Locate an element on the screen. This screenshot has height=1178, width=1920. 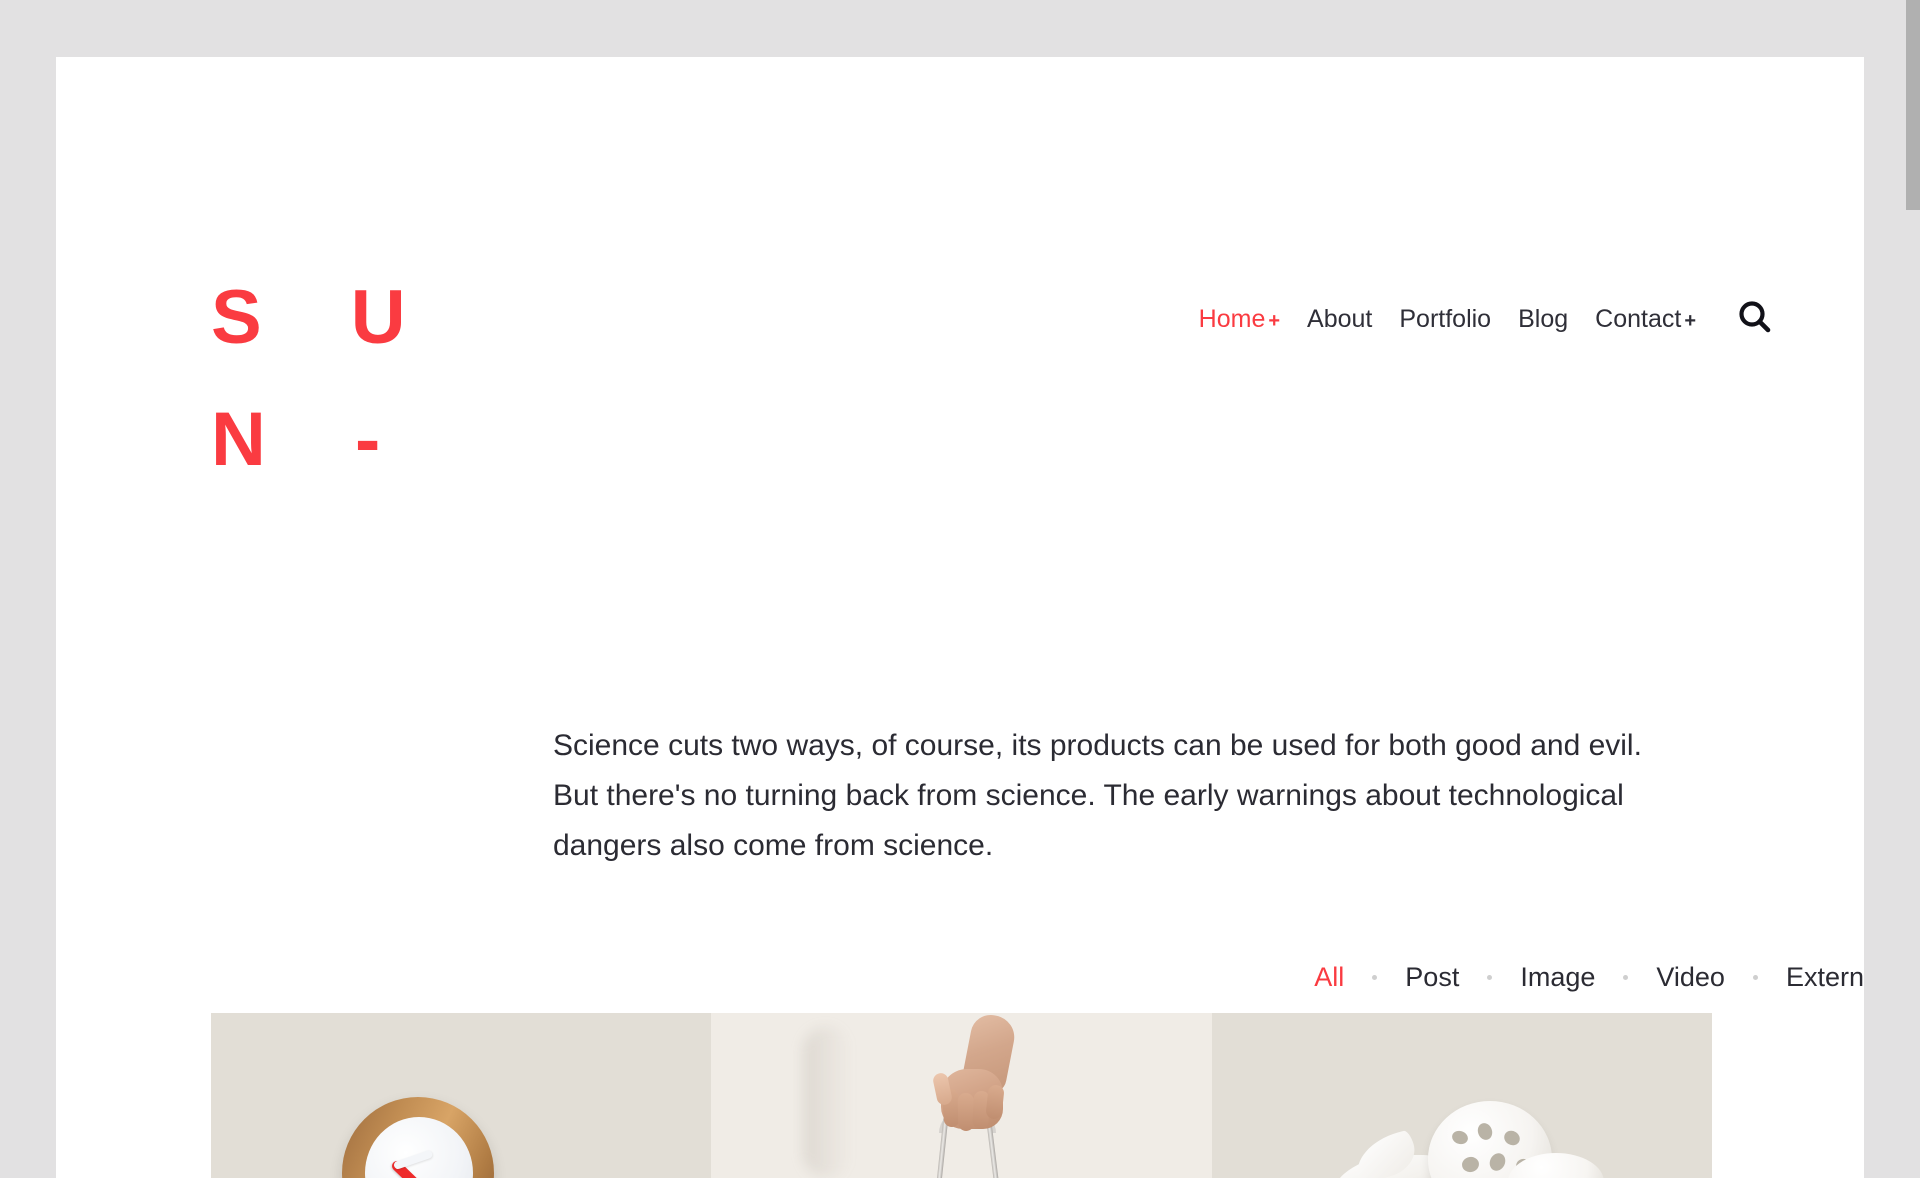
nav-item-about: About is located at coordinates (1339, 319).